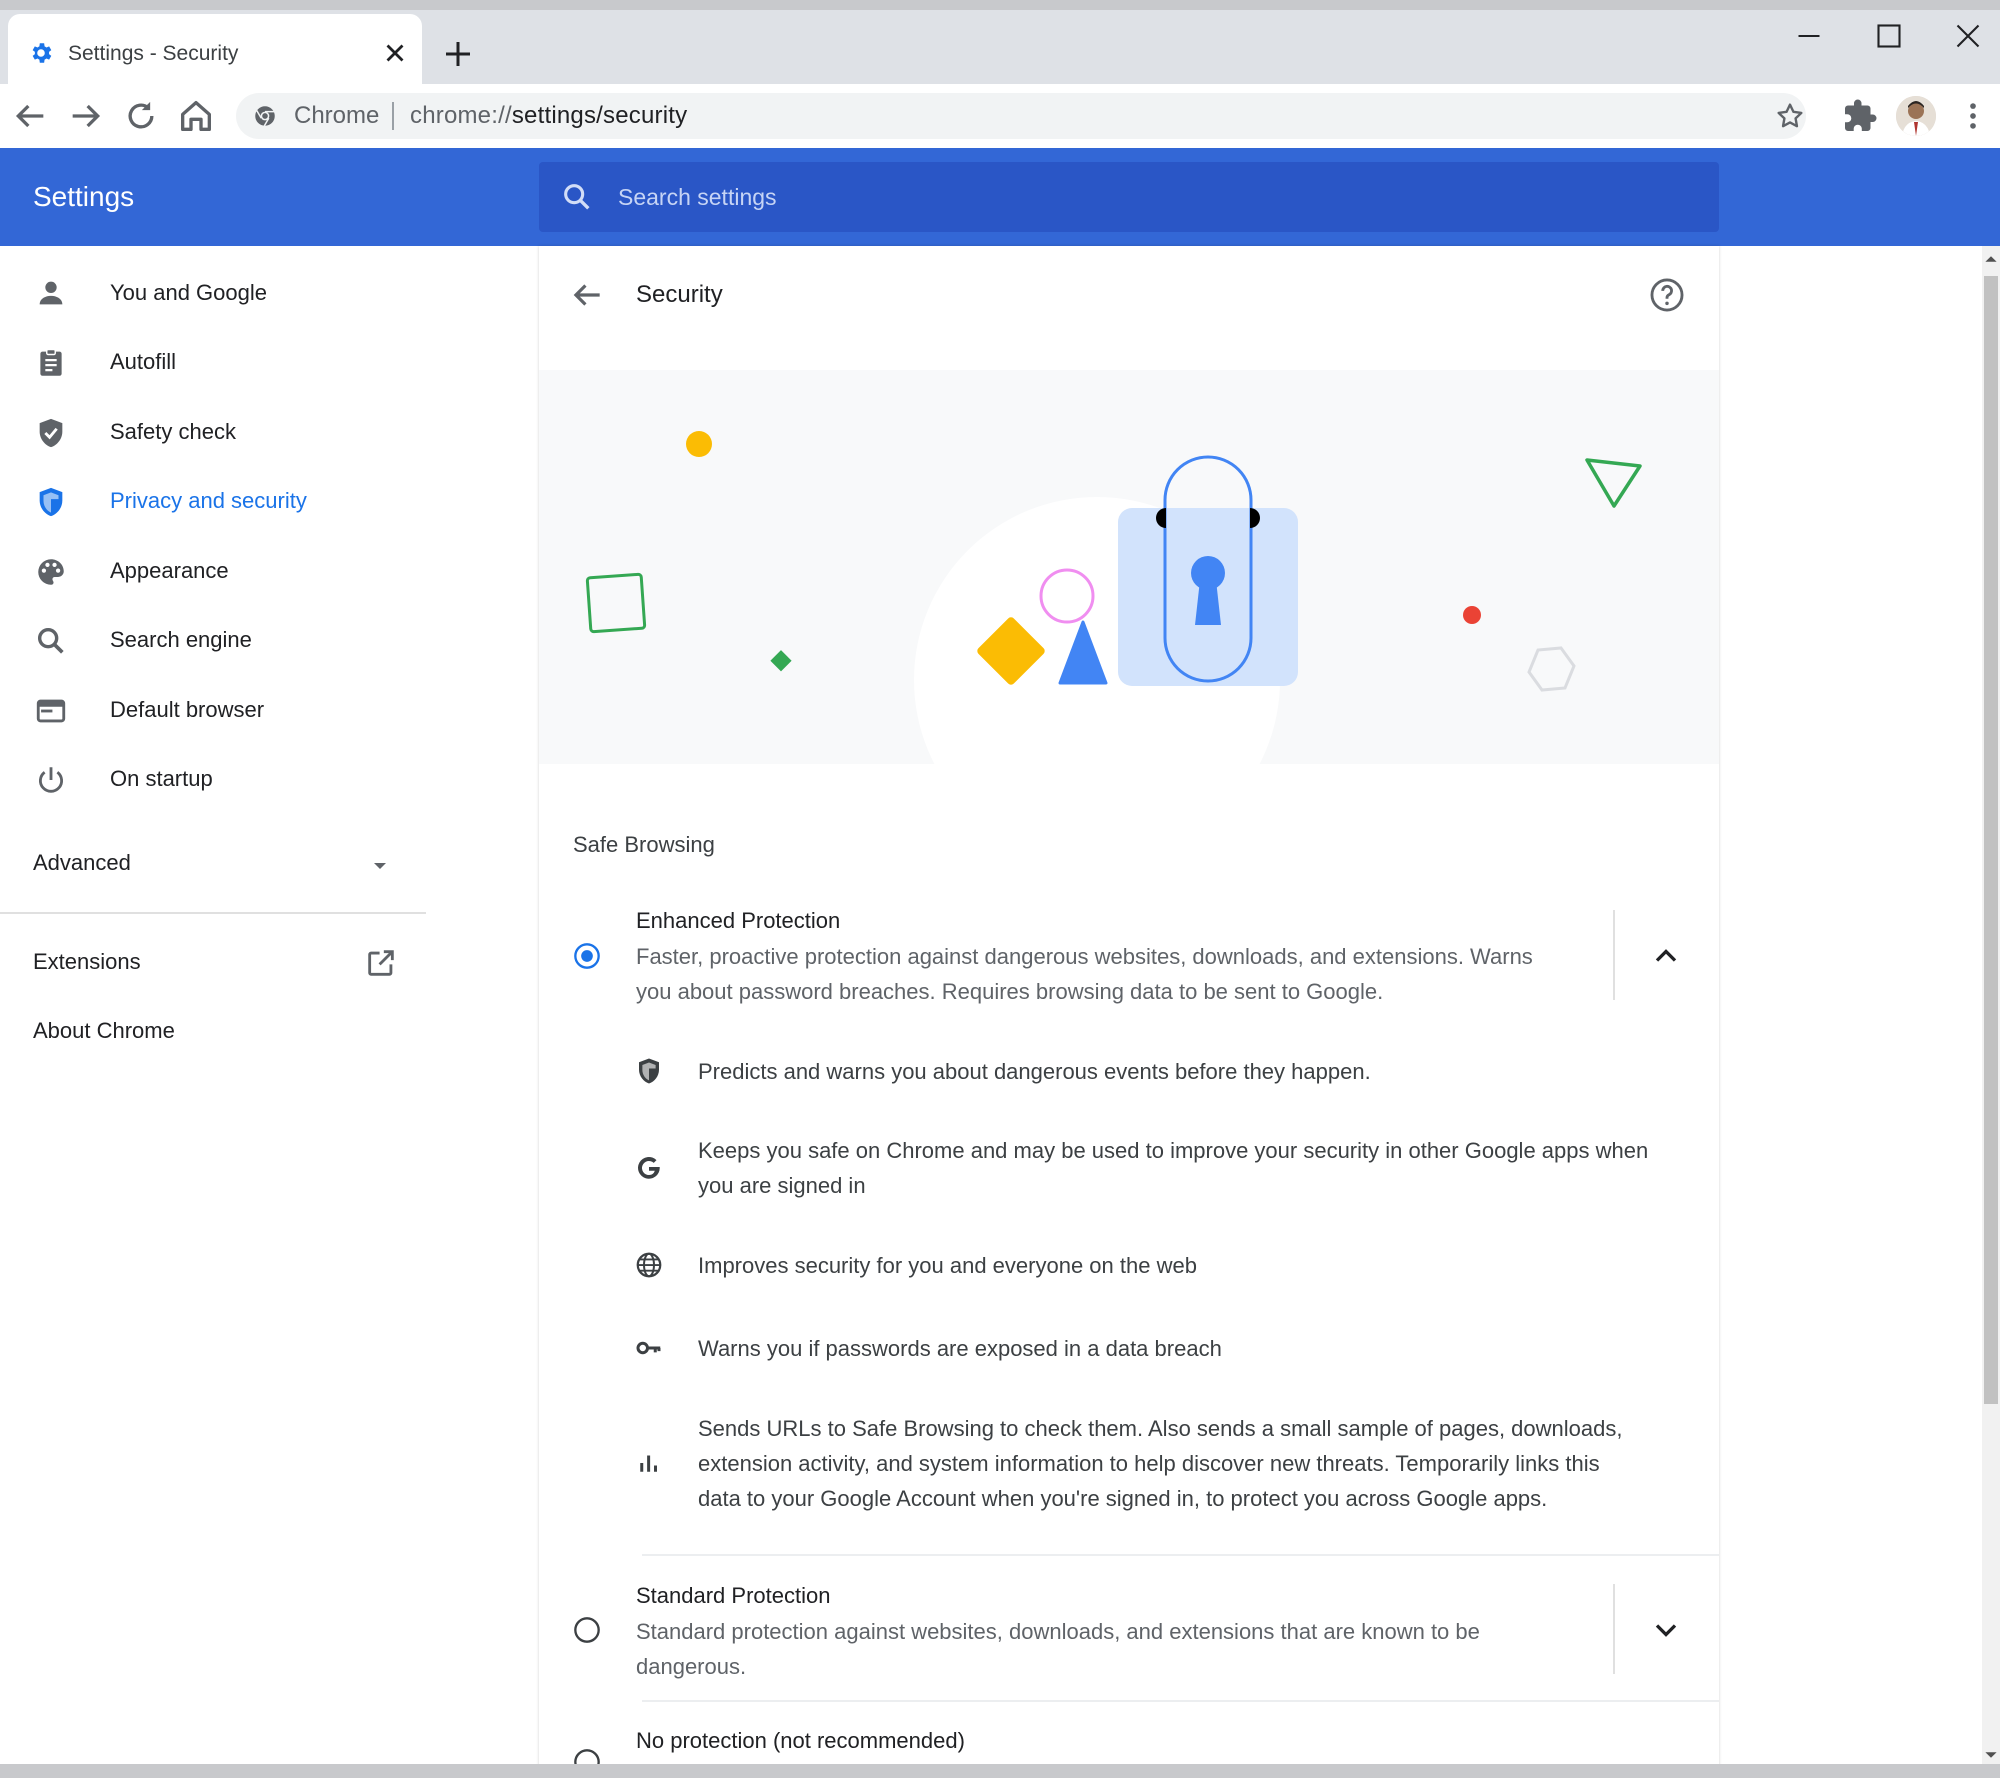 This screenshot has height=1778, width=2000. What do you see at coordinates (1790, 116) in the screenshot?
I see `bookmark-star-icon` at bounding box center [1790, 116].